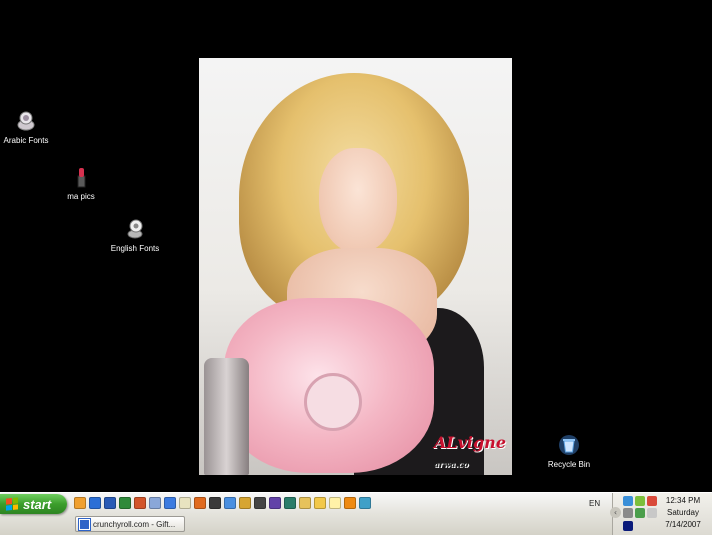 The height and width of the screenshot is (535, 712). What do you see at coordinates (652, 513) in the screenshot?
I see `safely-remove-icon` at bounding box center [652, 513].